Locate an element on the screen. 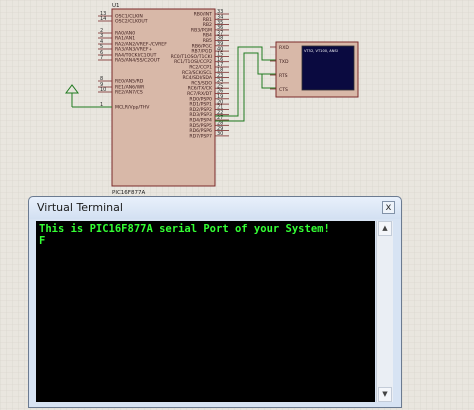 Image resolution: width=474 pixels, height=410 pixels. pin-label: RB1 is located at coordinates (207, 20).